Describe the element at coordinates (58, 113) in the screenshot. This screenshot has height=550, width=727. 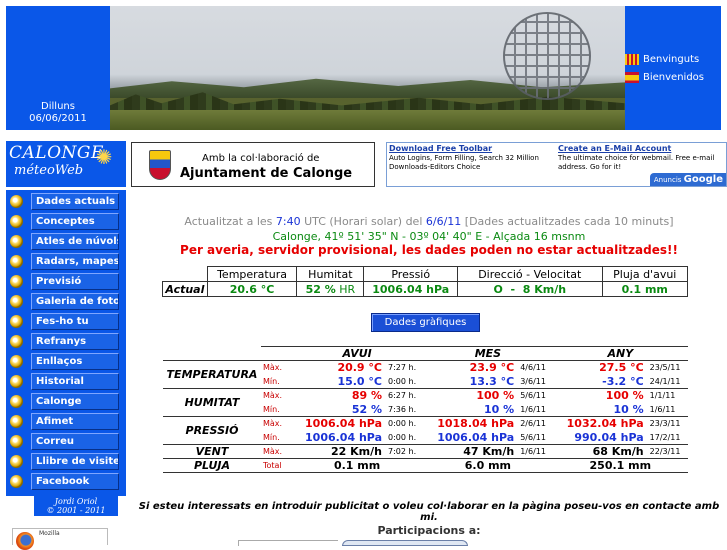
I see `date-display: Dilluns 06/06/2011` at that location.